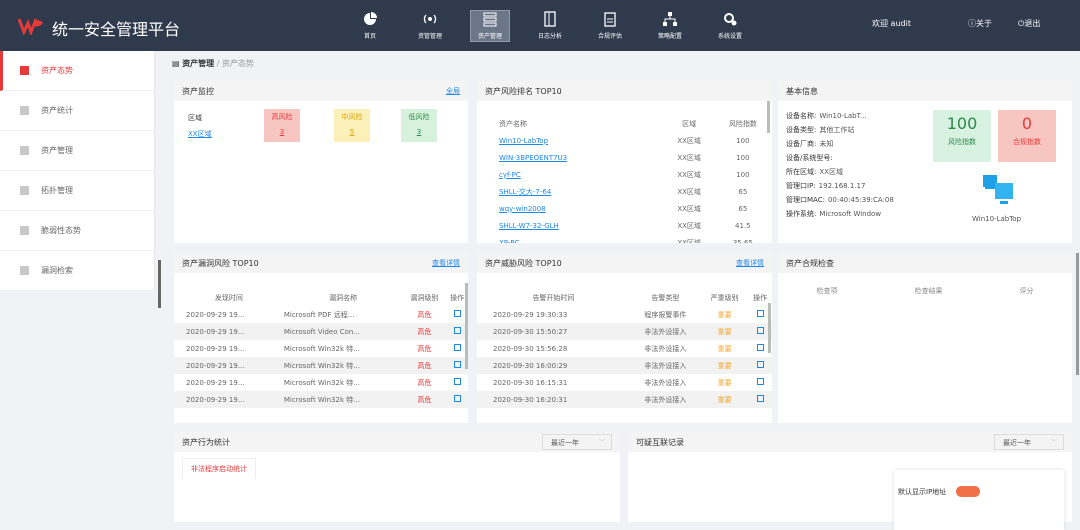  What do you see at coordinates (571, 174) in the screenshot?
I see `asset-name-link: cyf-PC` at bounding box center [571, 174].